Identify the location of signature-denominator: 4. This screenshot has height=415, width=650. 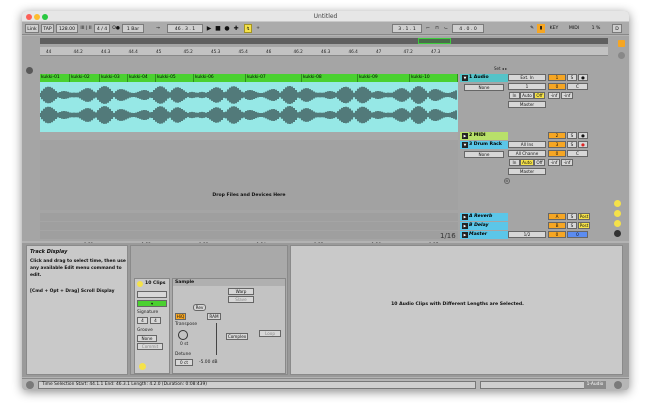
(155, 320).